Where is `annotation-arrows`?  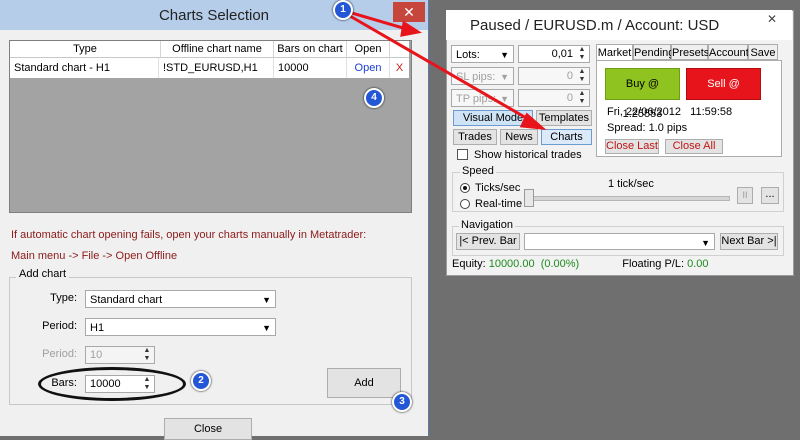
annotation-arrows is located at coordinates (444, 69).